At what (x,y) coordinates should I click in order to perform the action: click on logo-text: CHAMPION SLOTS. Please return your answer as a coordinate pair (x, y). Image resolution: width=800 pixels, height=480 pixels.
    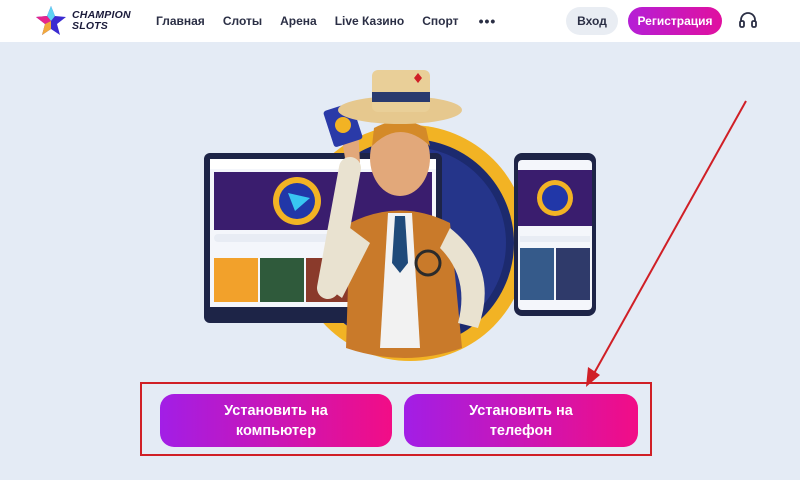
    Looking at the image, I should click on (101, 21).